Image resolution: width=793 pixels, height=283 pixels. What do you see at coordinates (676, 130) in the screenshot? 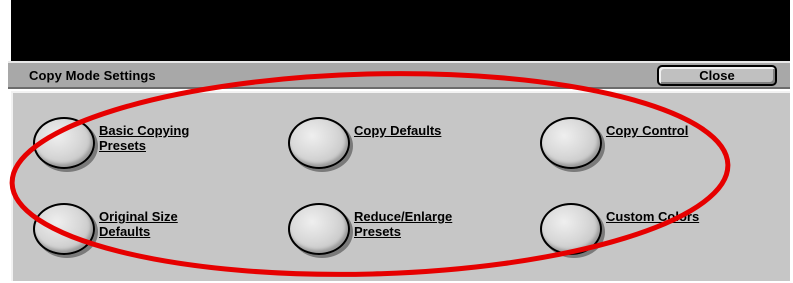
I see `option-label: Copy Control` at bounding box center [676, 130].